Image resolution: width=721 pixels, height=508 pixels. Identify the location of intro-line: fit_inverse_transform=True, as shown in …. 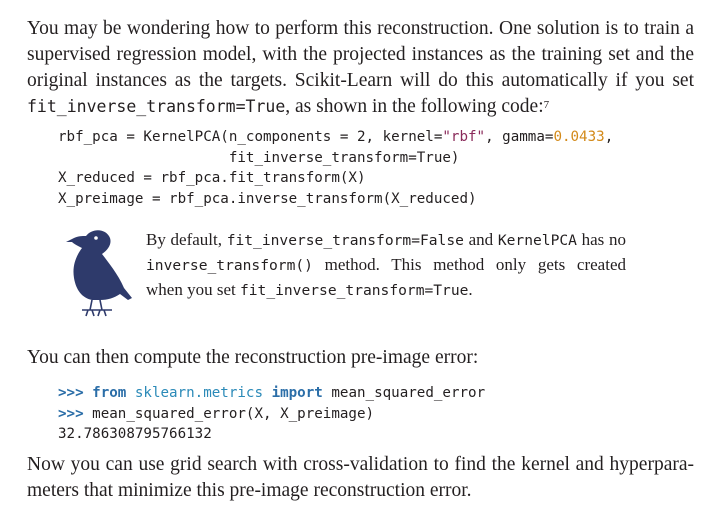
(360, 107).